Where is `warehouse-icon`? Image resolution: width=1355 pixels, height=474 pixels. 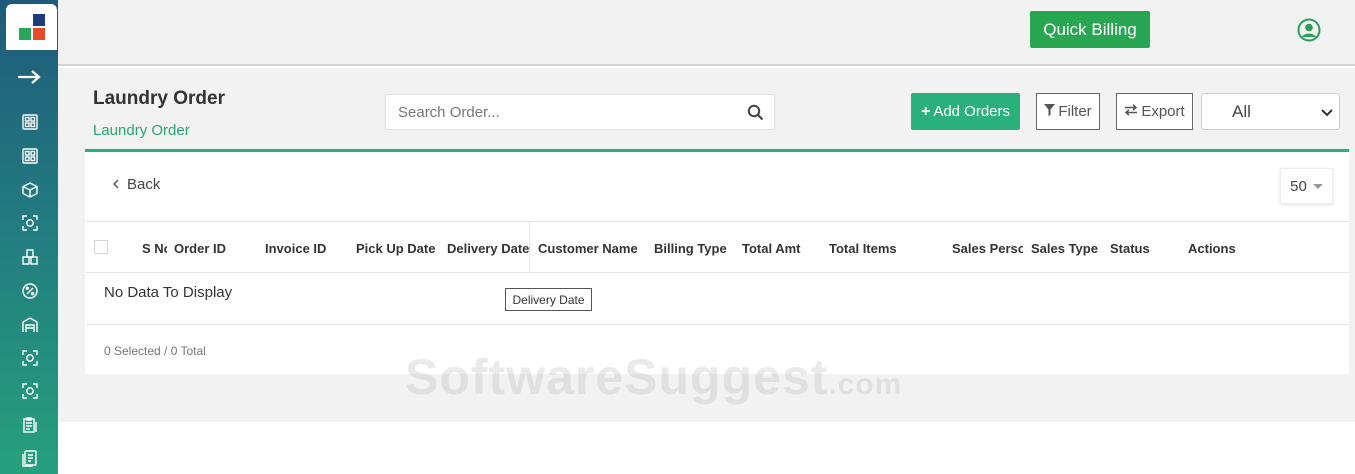 warehouse-icon is located at coordinates (30, 325).